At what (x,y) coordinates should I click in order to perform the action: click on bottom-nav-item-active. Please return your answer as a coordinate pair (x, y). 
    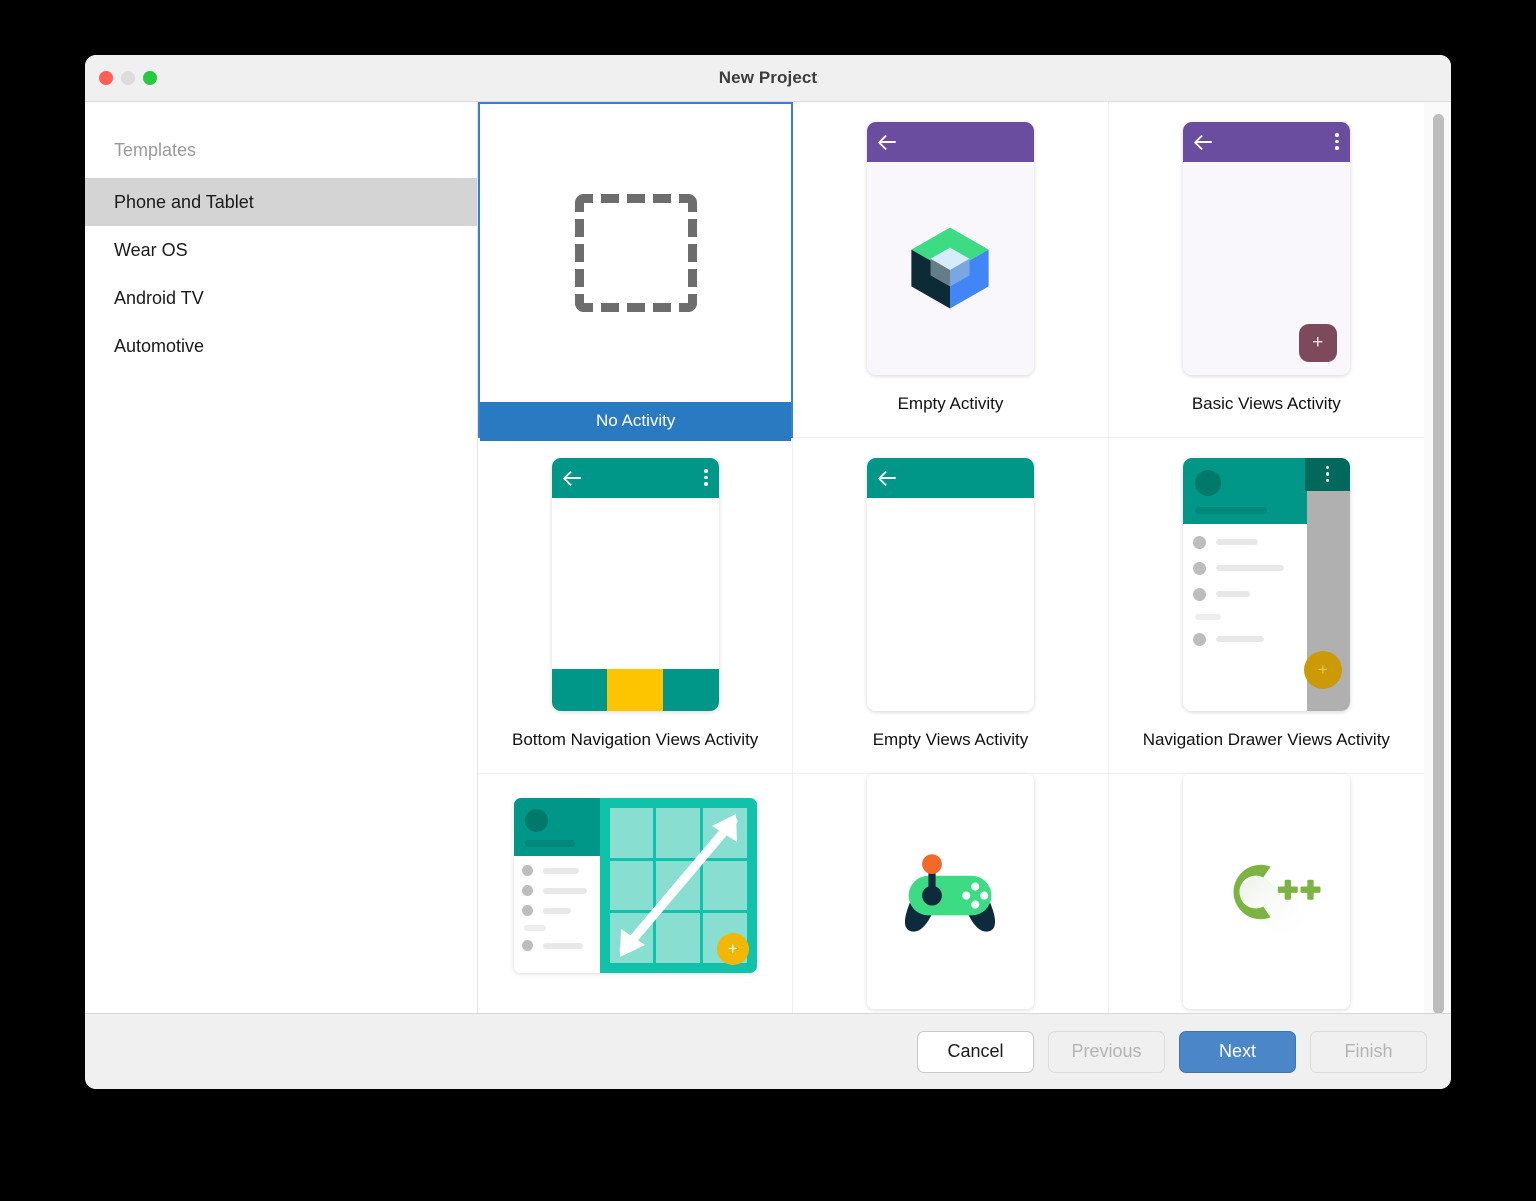
    Looking at the image, I should click on (635, 689).